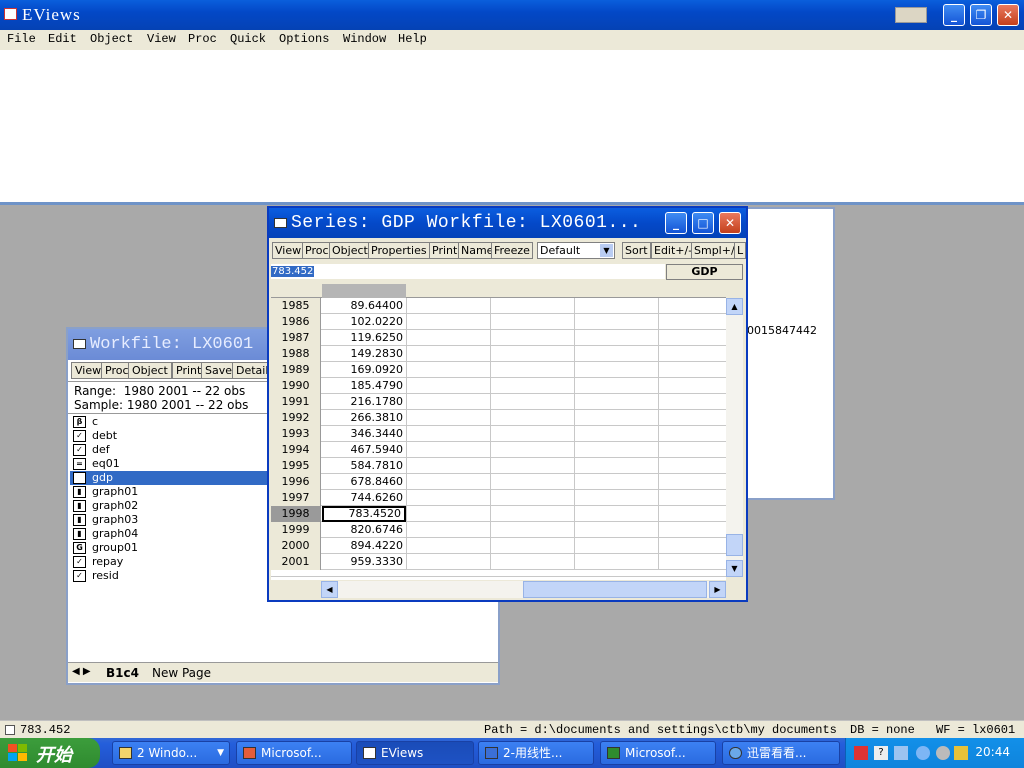 Image resolution: width=1024 pixels, height=768 pixels. What do you see at coordinates (219, 370) in the screenshot?
I see `wf-save-button: Save` at bounding box center [219, 370].